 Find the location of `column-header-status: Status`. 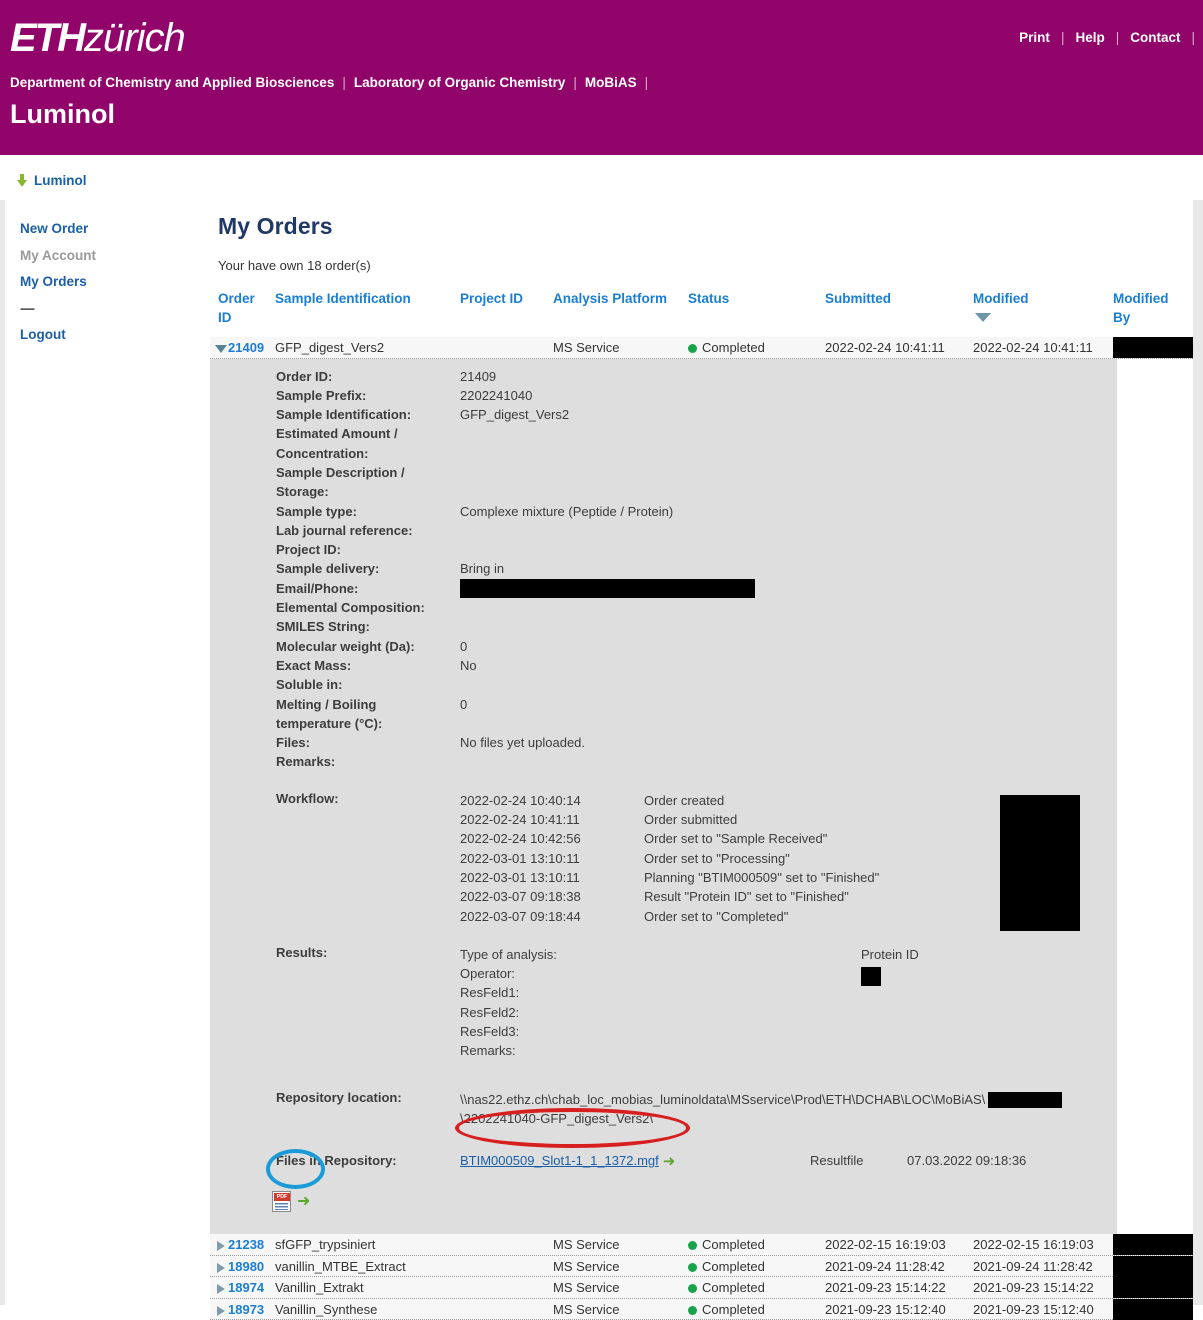

column-header-status: Status is located at coordinates (738, 298).